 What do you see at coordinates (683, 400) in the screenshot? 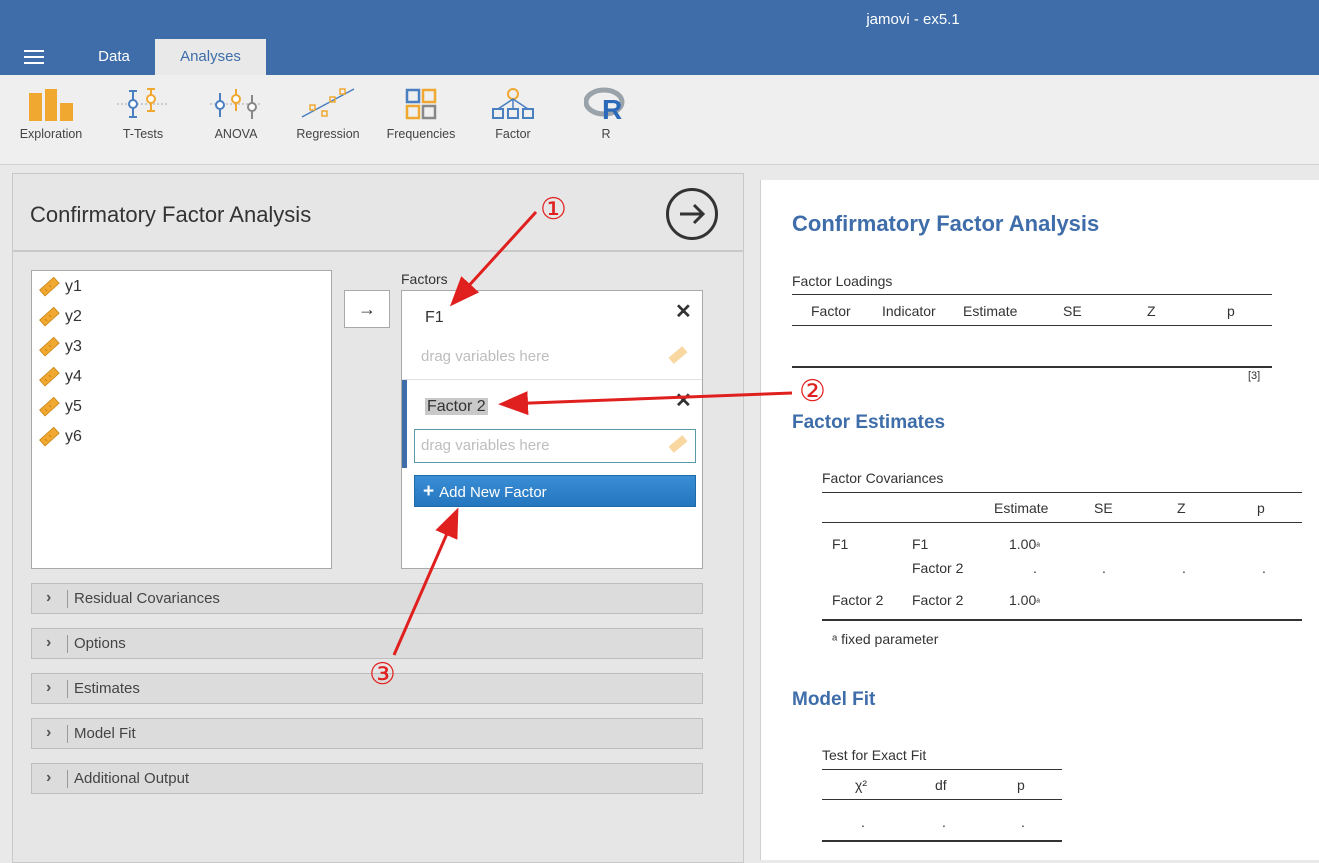
I see `remove-factor-factor-2-icon: ✕` at bounding box center [683, 400].